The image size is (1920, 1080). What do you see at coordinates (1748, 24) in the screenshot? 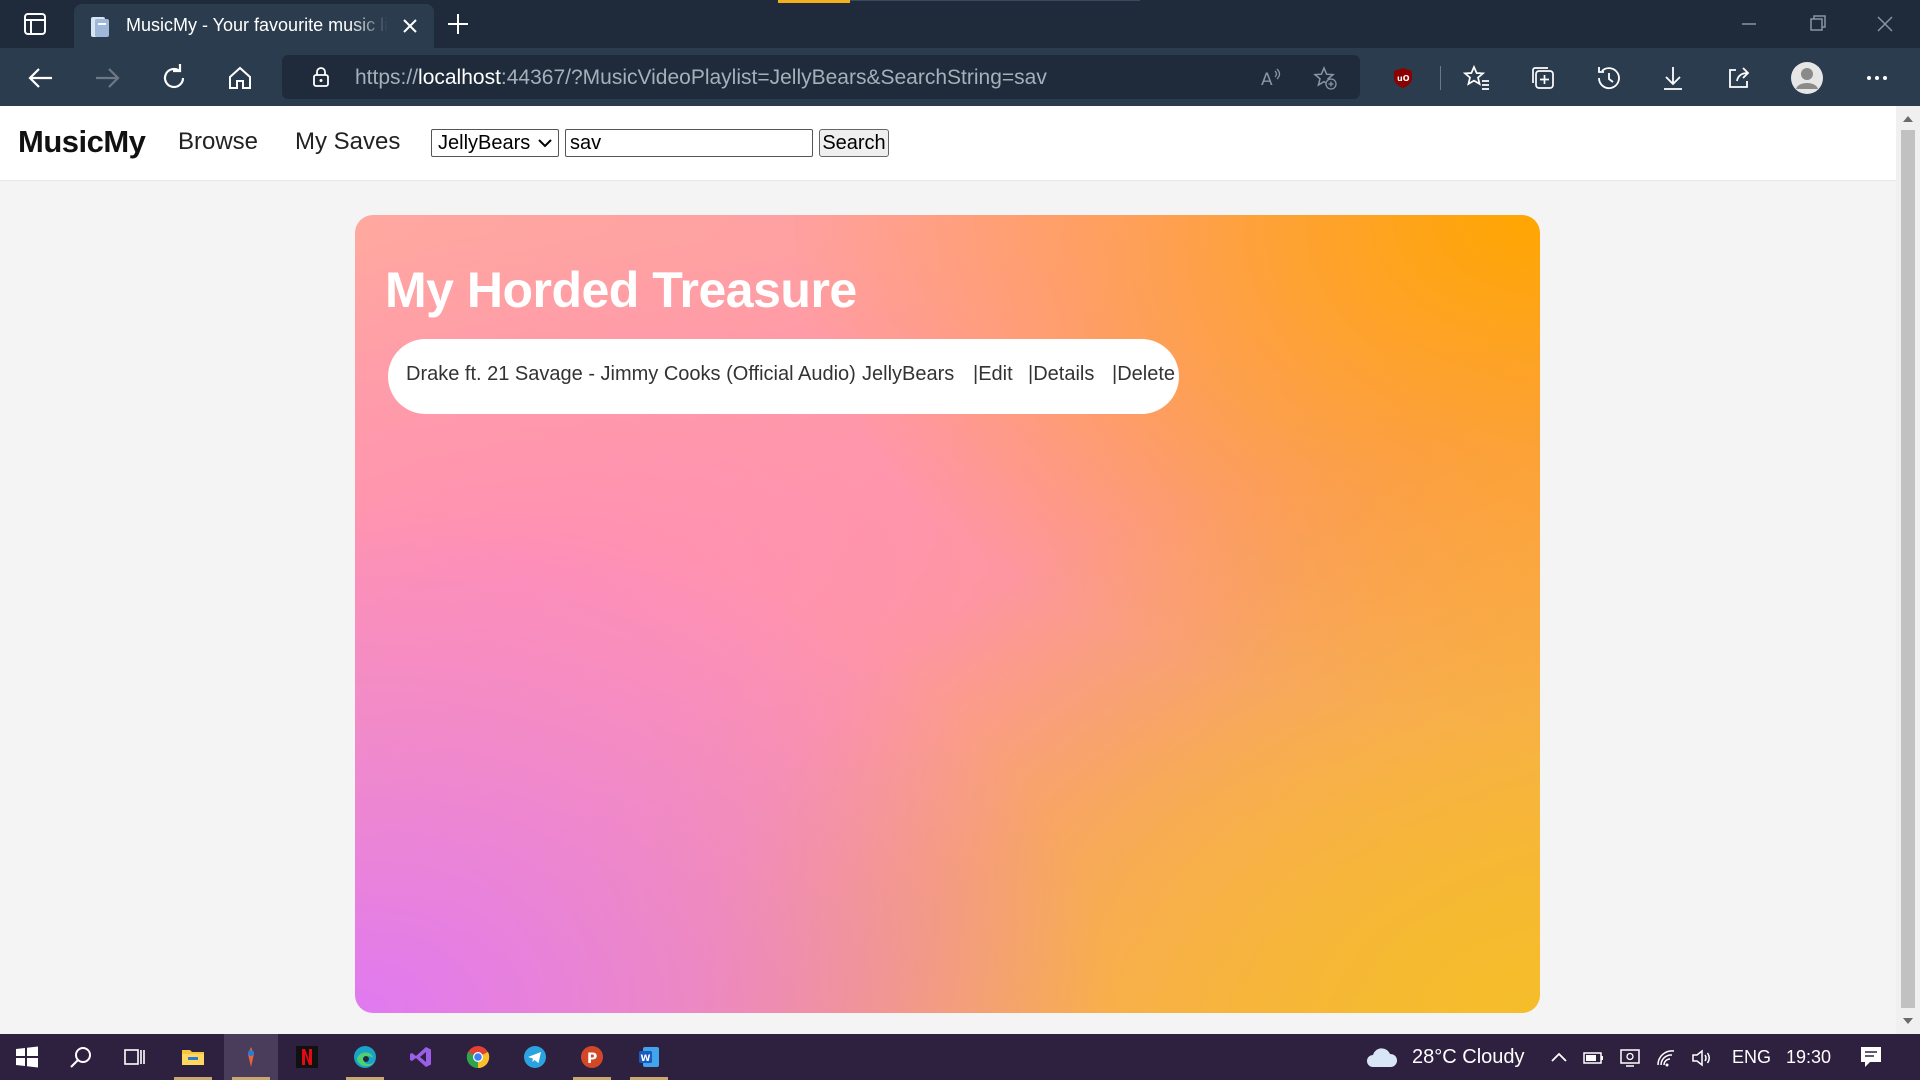
I see `minimize-icon` at bounding box center [1748, 24].